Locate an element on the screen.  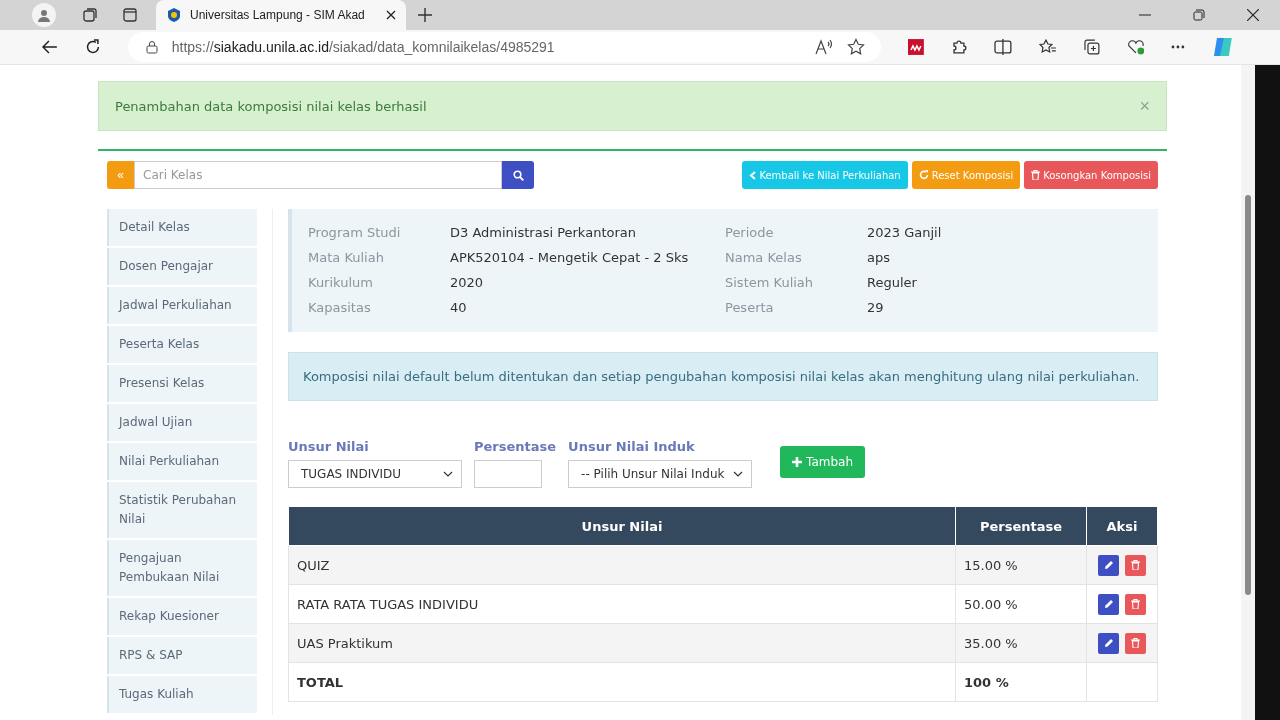
info-label: Mata Kuliah is located at coordinates (346, 258).